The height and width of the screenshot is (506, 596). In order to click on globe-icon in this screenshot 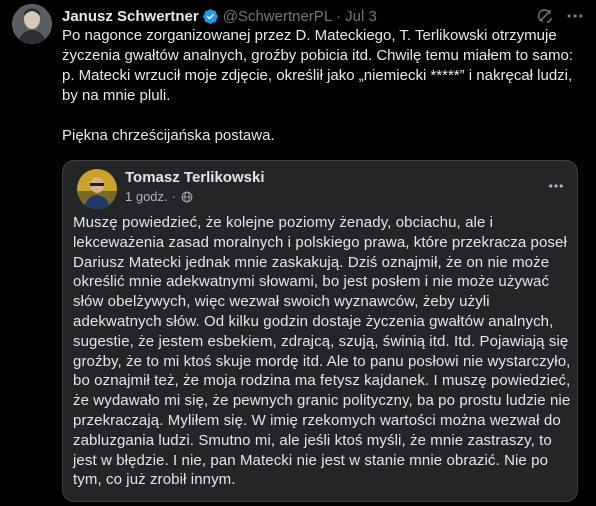, I will do `click(187, 196)`.